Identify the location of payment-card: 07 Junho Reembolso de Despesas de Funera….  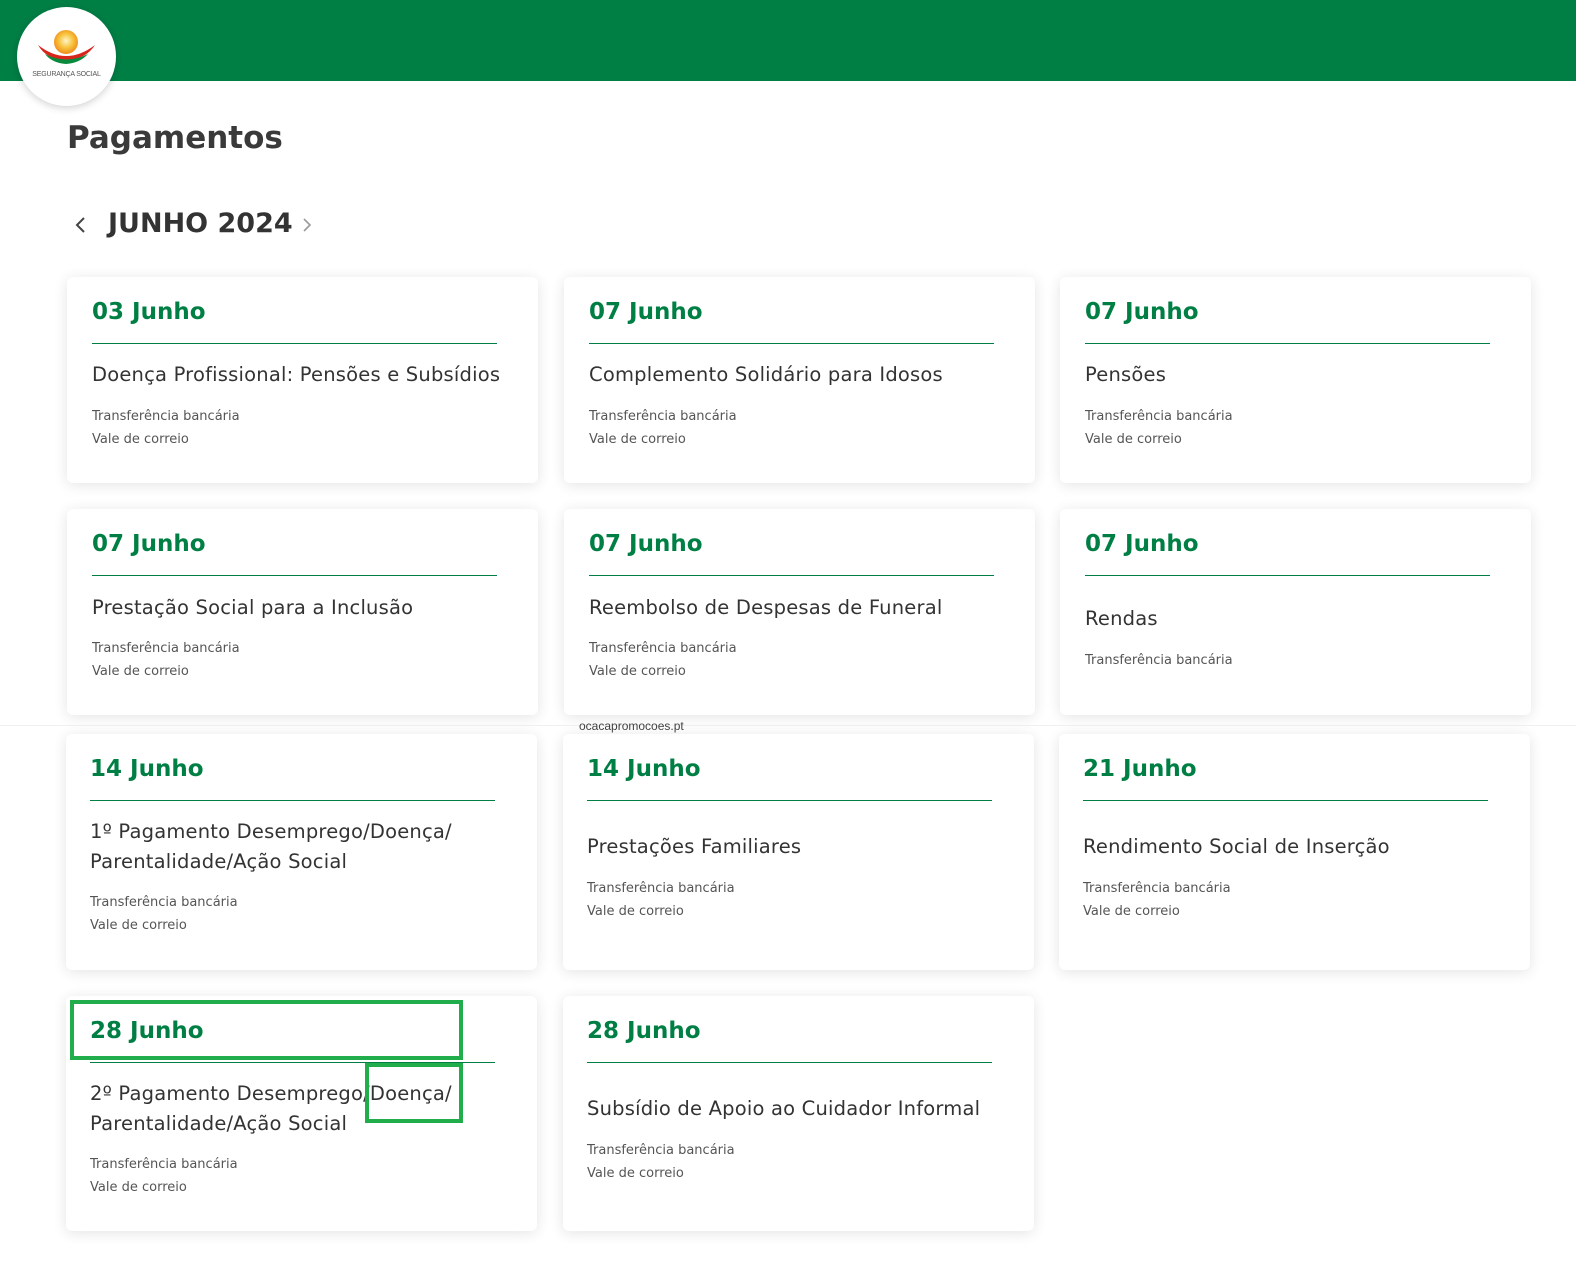
(799, 612).